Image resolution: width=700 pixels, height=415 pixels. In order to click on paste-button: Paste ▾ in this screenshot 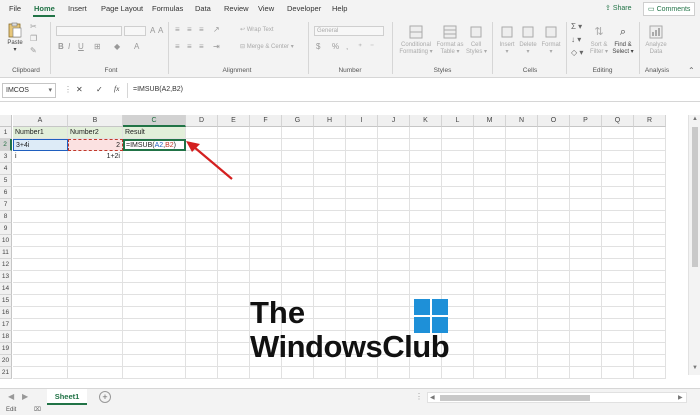, I will do `click(15, 38)`.